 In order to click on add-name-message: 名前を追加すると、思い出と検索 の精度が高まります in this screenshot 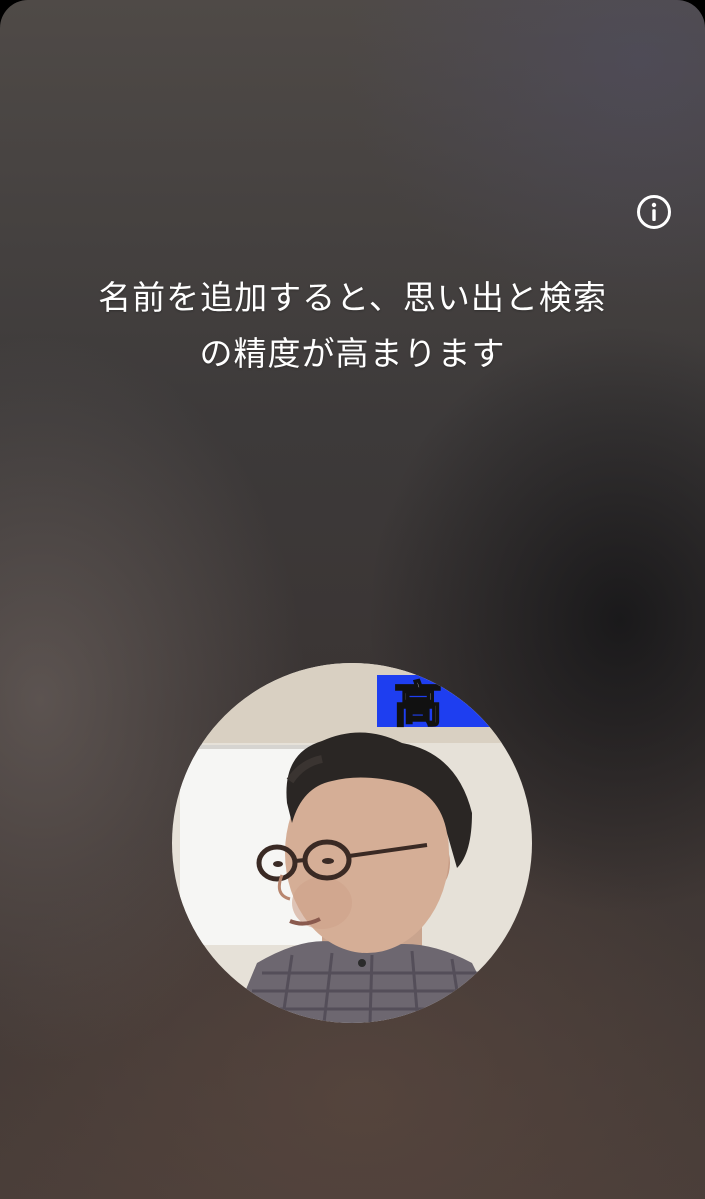, I will do `click(352, 326)`.